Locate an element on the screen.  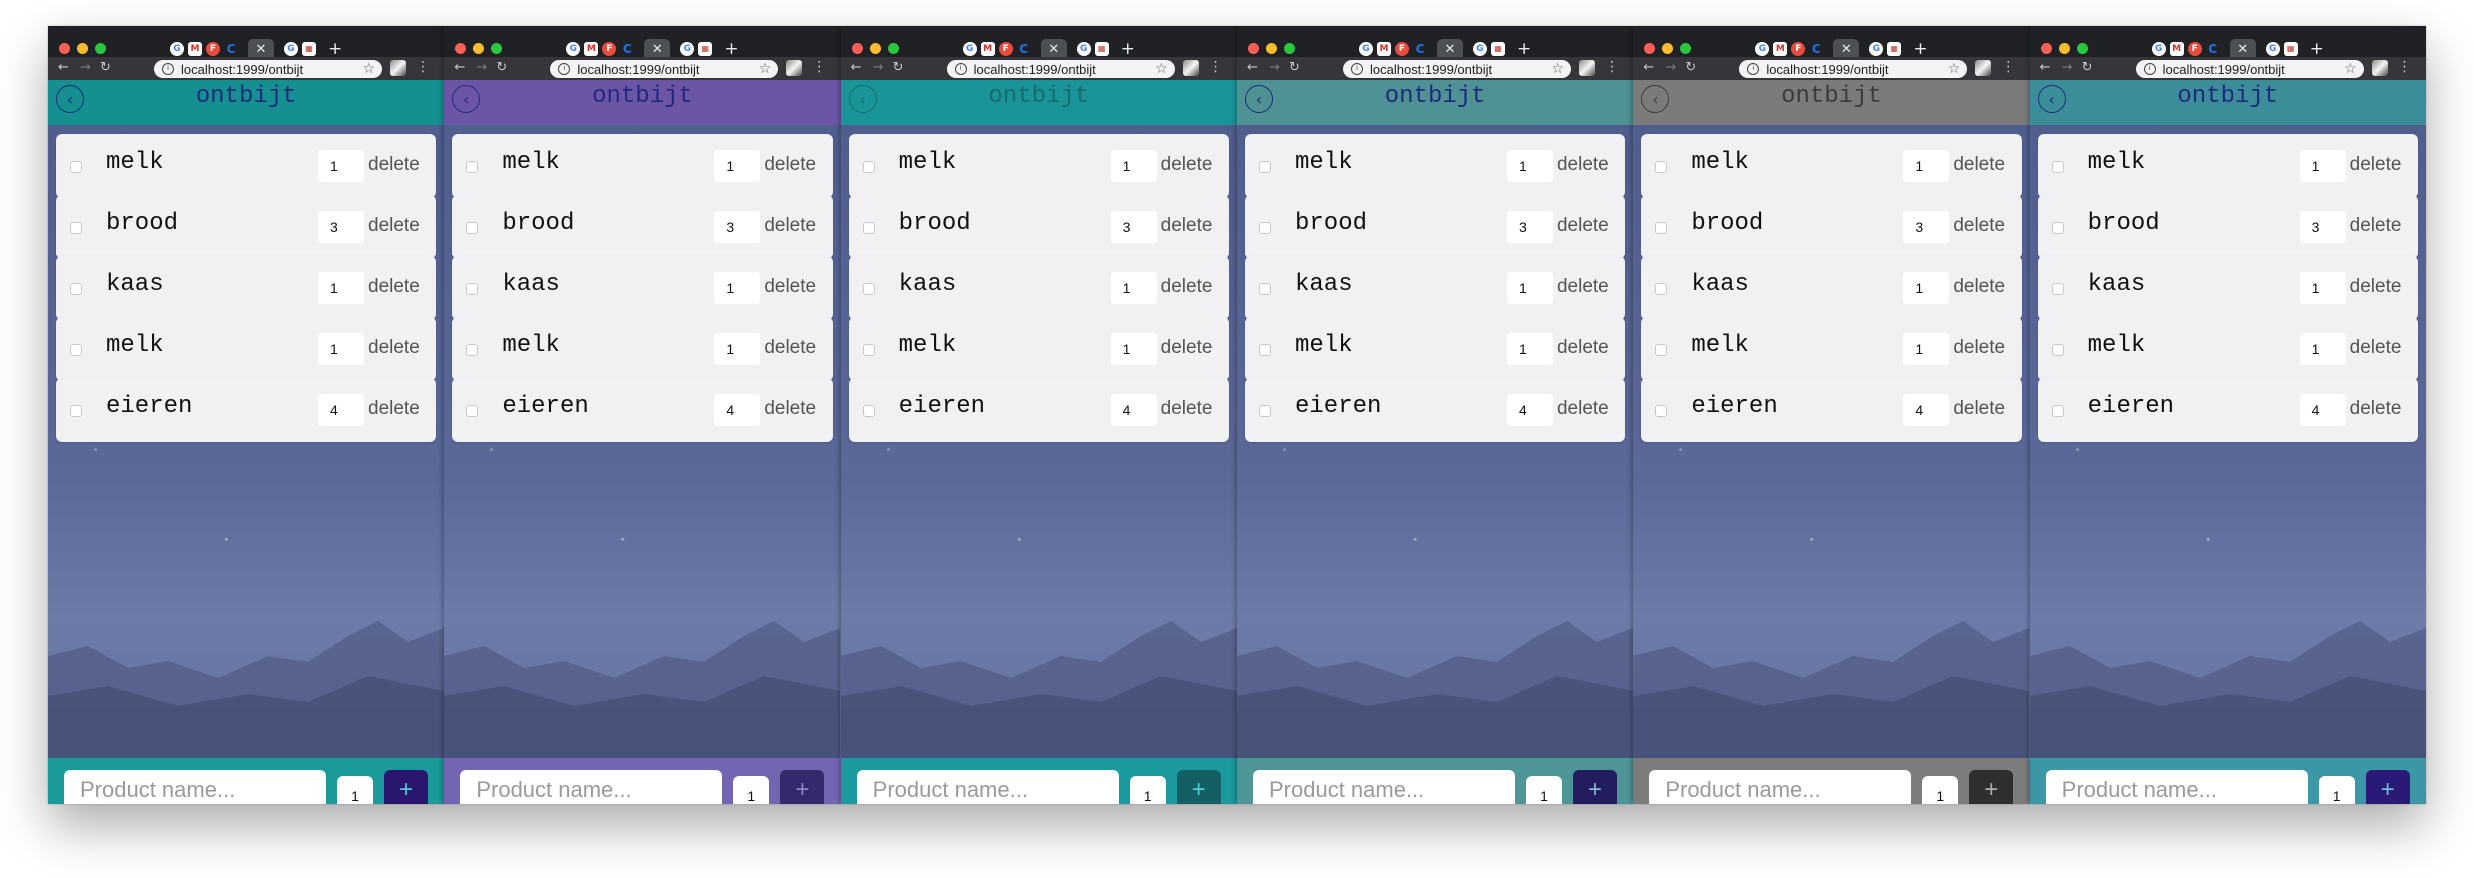
maximize-window-button is located at coordinates (2082, 48).